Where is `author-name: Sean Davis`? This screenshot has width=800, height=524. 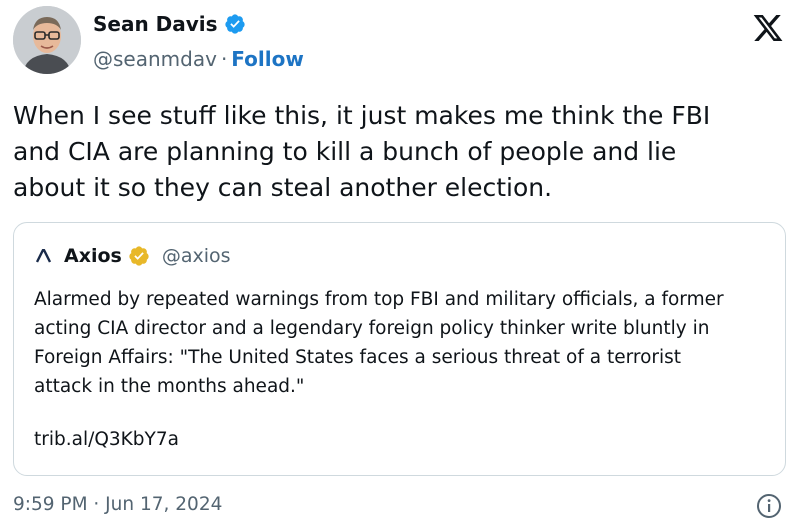
author-name: Sean Davis is located at coordinates (155, 24).